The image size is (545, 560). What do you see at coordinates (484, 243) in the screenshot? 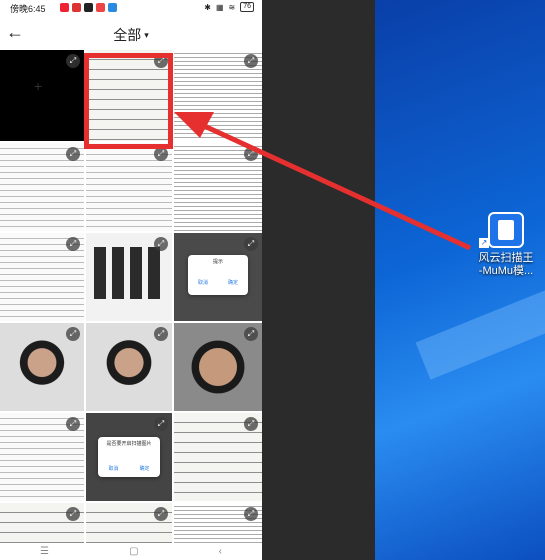
I see `shortcut-arrow-icon: ↗` at bounding box center [484, 243].